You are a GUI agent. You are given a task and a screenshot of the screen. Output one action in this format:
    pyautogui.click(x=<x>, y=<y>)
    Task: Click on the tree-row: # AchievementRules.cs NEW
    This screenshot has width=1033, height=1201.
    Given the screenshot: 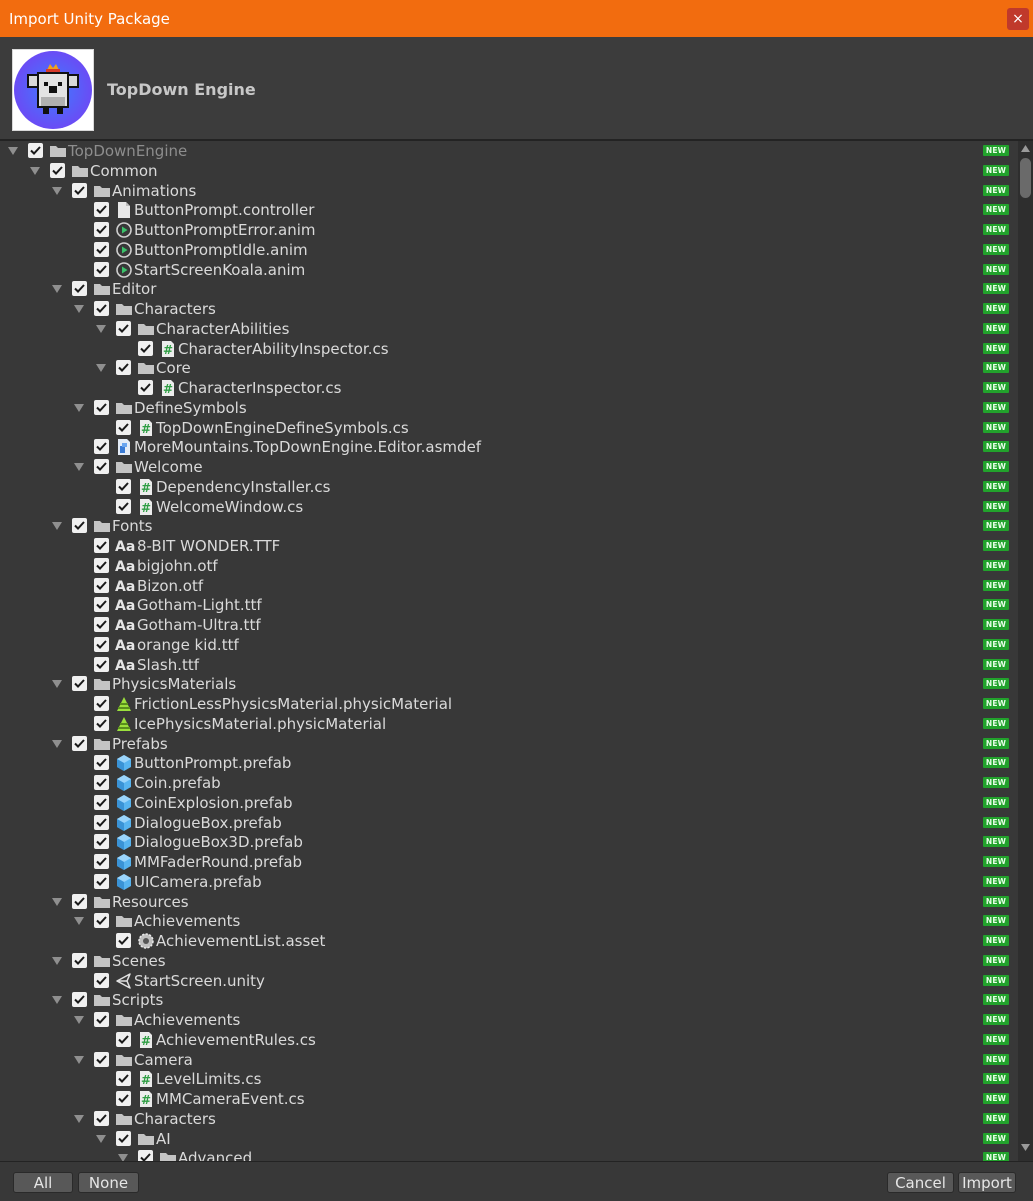 What is the action you would take?
    pyautogui.click(x=509, y=1040)
    